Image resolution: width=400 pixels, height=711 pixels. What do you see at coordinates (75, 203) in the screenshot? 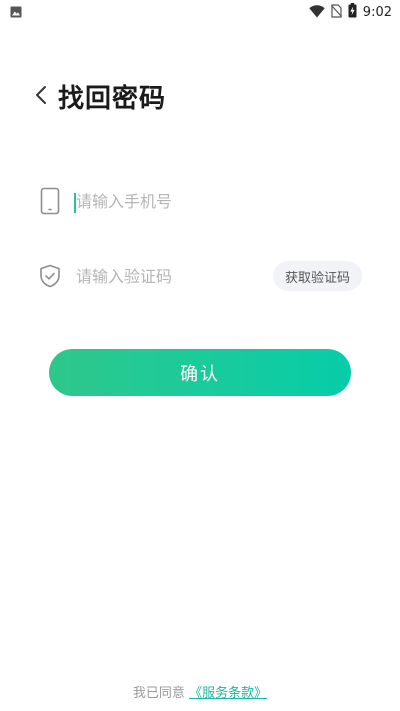
I see `text-caret` at bounding box center [75, 203].